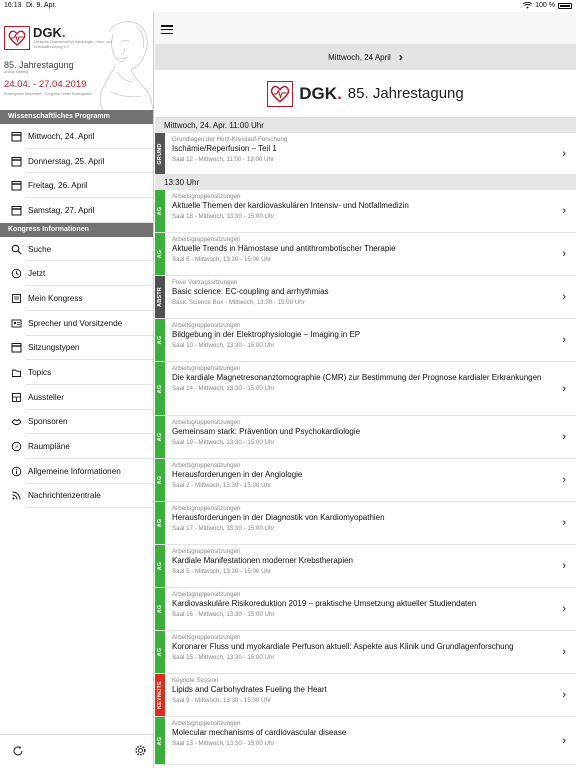 Image resolution: width=576 pixels, height=768 pixels. I want to click on sidebar-item-search: Suche, so click(76, 249).